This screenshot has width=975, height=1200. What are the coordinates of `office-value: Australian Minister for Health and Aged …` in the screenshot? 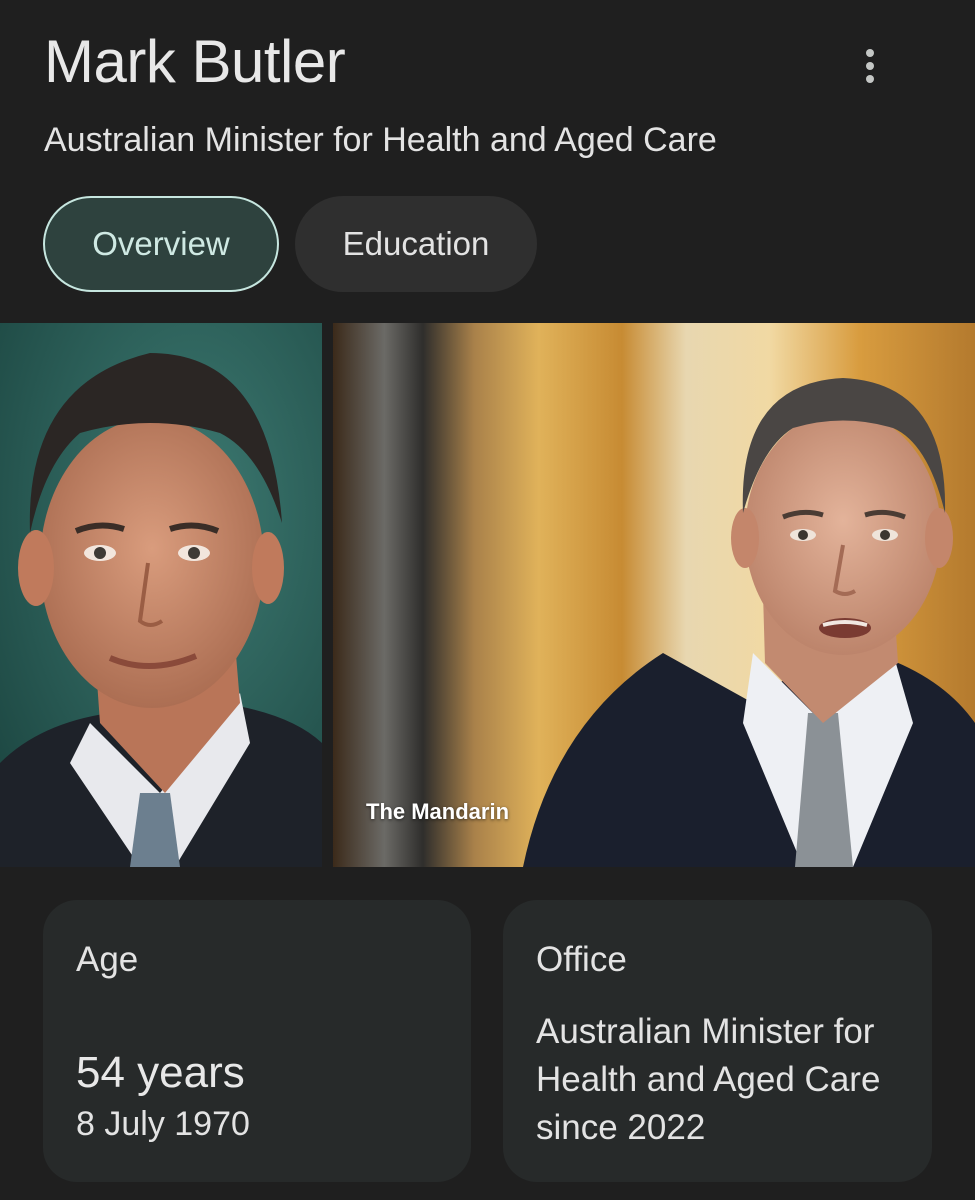 It's located at (708, 1079).